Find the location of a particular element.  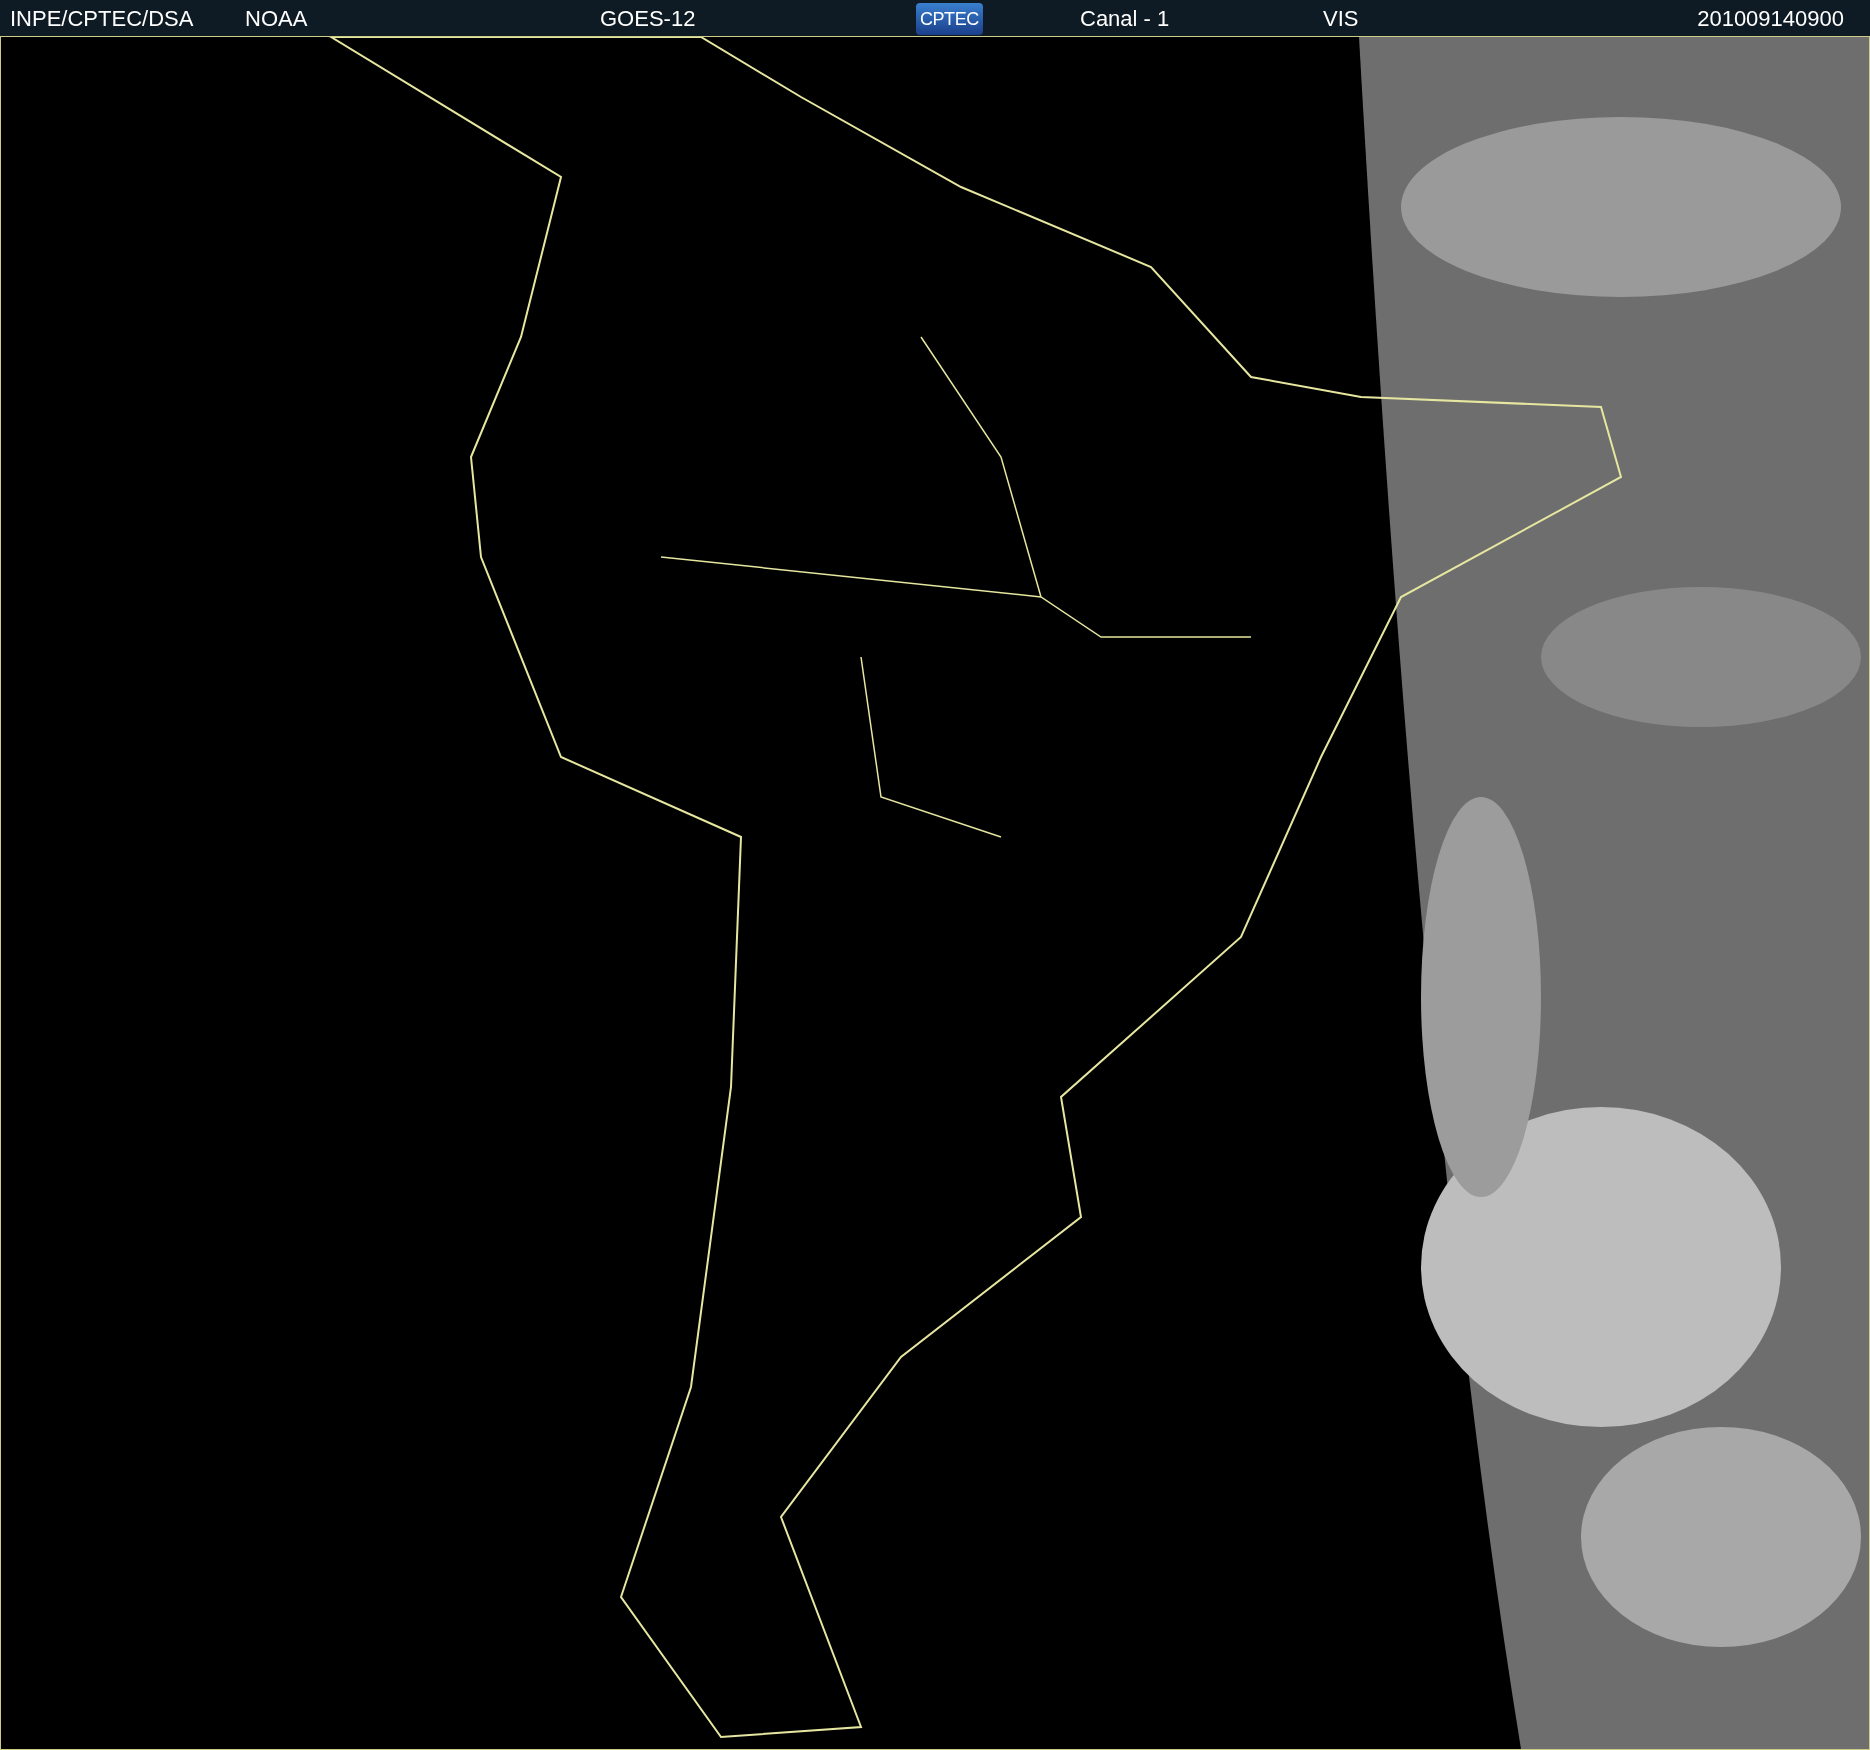

header-label: Canal - 1 is located at coordinates (1125, 18).